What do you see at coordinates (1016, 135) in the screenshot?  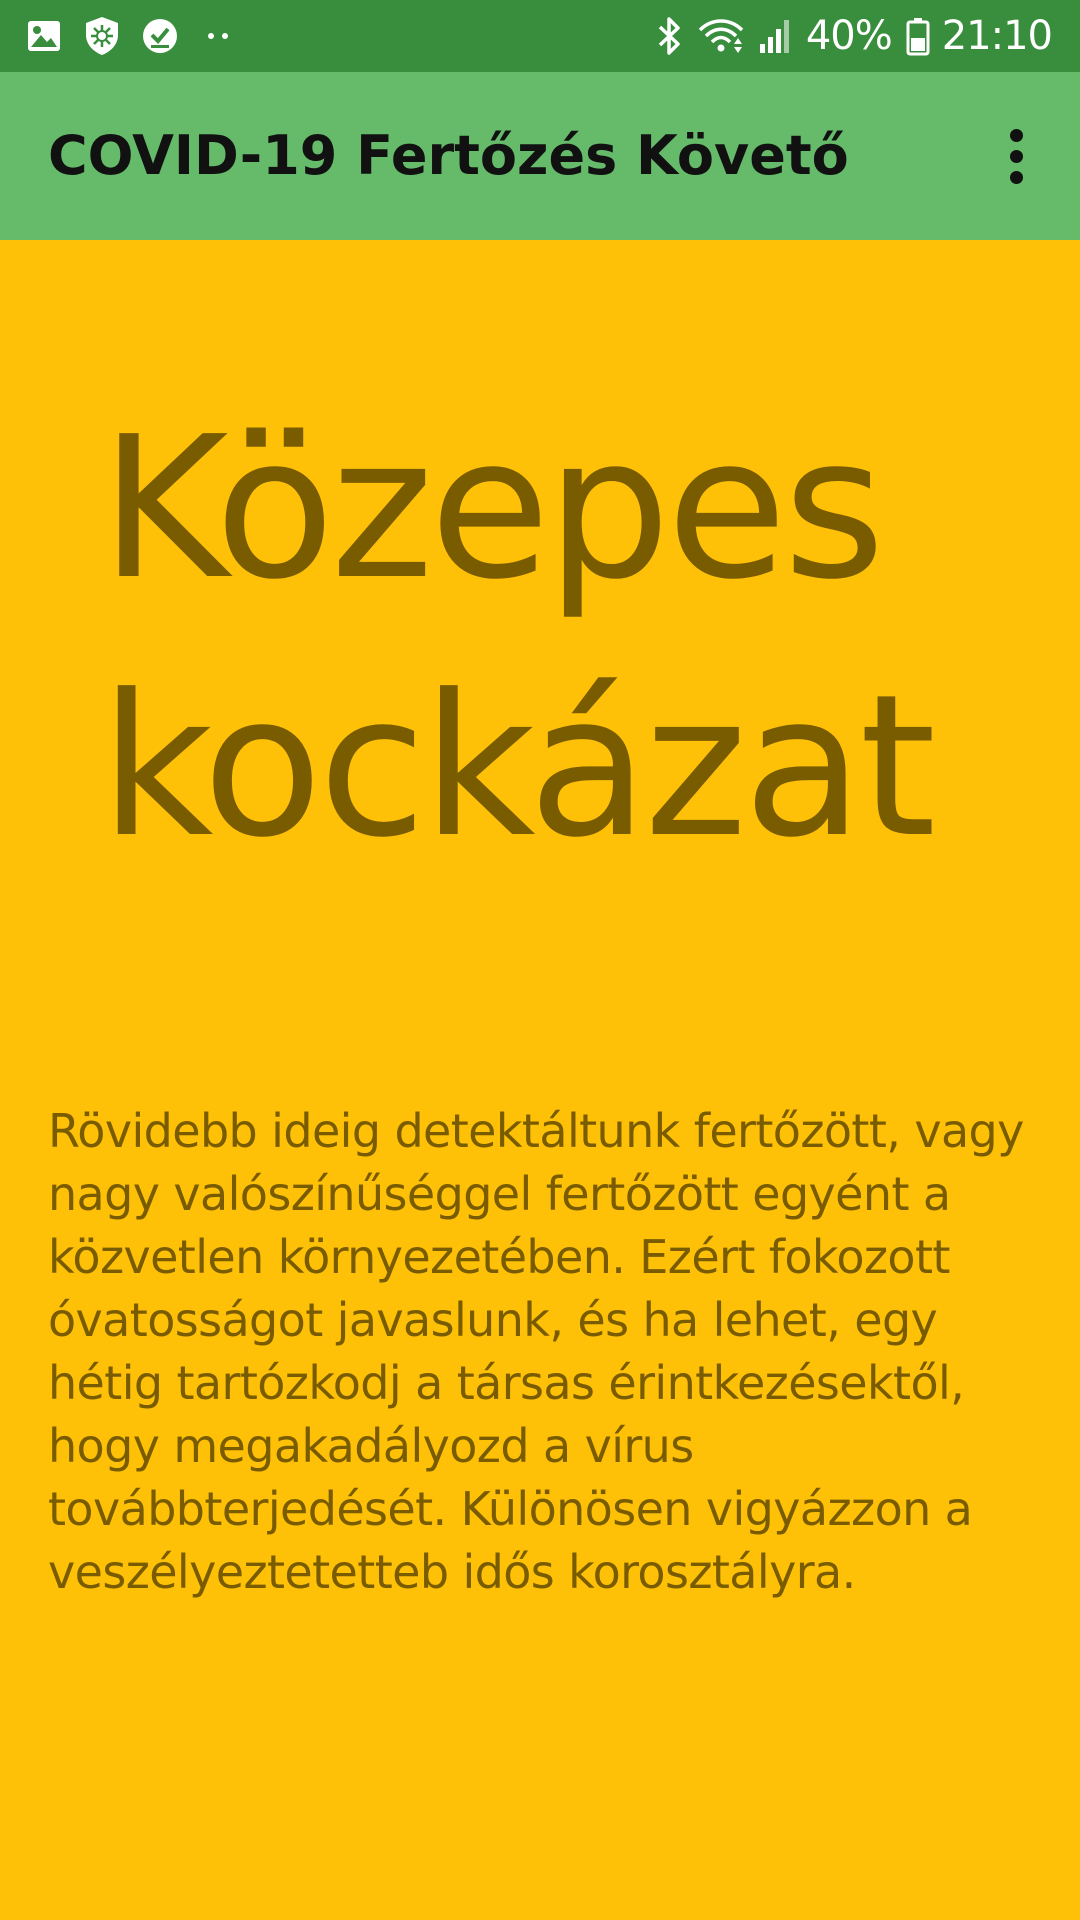 I see `overflow-menu-icon` at bounding box center [1016, 135].